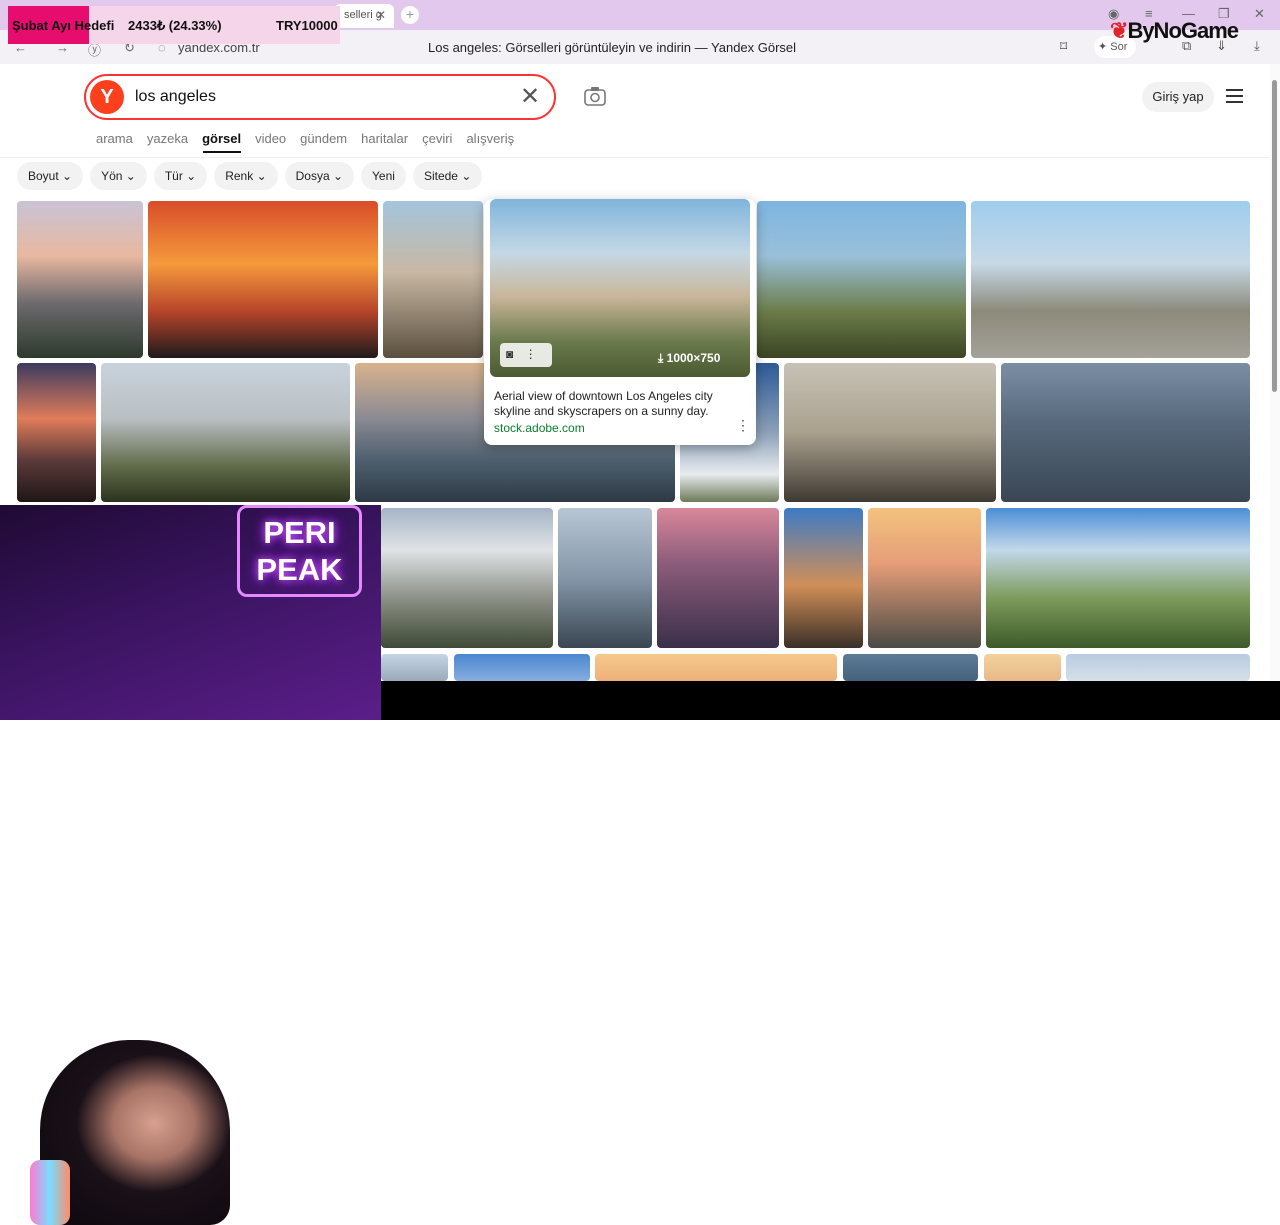 The height and width of the screenshot is (1225, 1280). I want to click on filter-label: Yeni, so click(383, 176).